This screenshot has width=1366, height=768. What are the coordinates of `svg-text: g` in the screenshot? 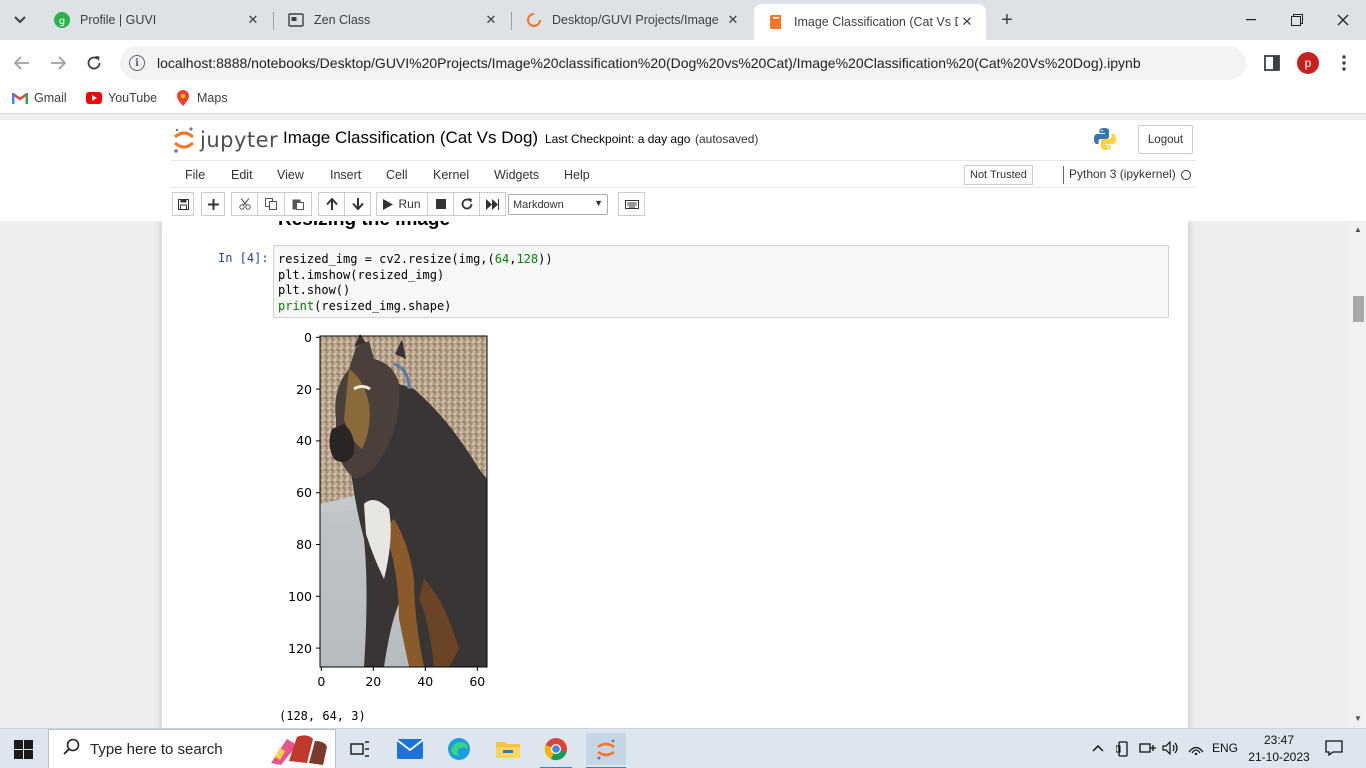 It's located at (62, 21).